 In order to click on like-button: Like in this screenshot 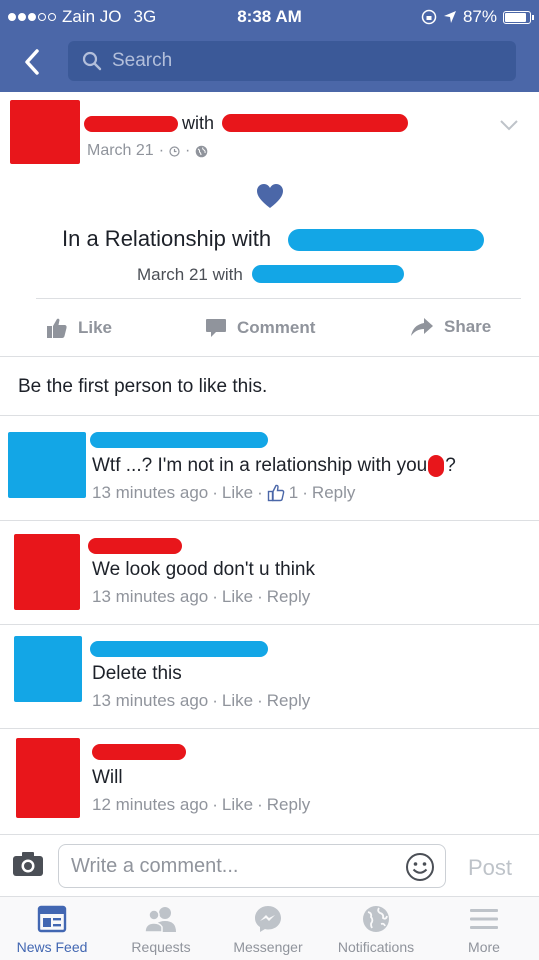, I will do `click(79, 328)`.